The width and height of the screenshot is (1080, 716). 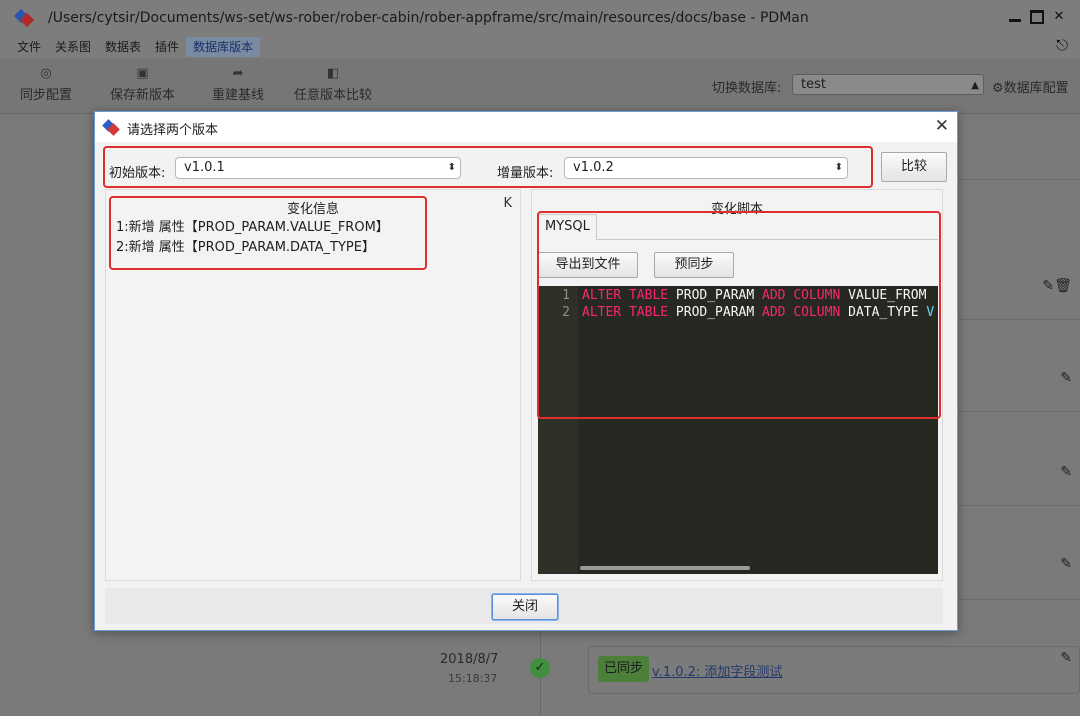 I want to click on version-highlight-box, so click(x=488, y=167).